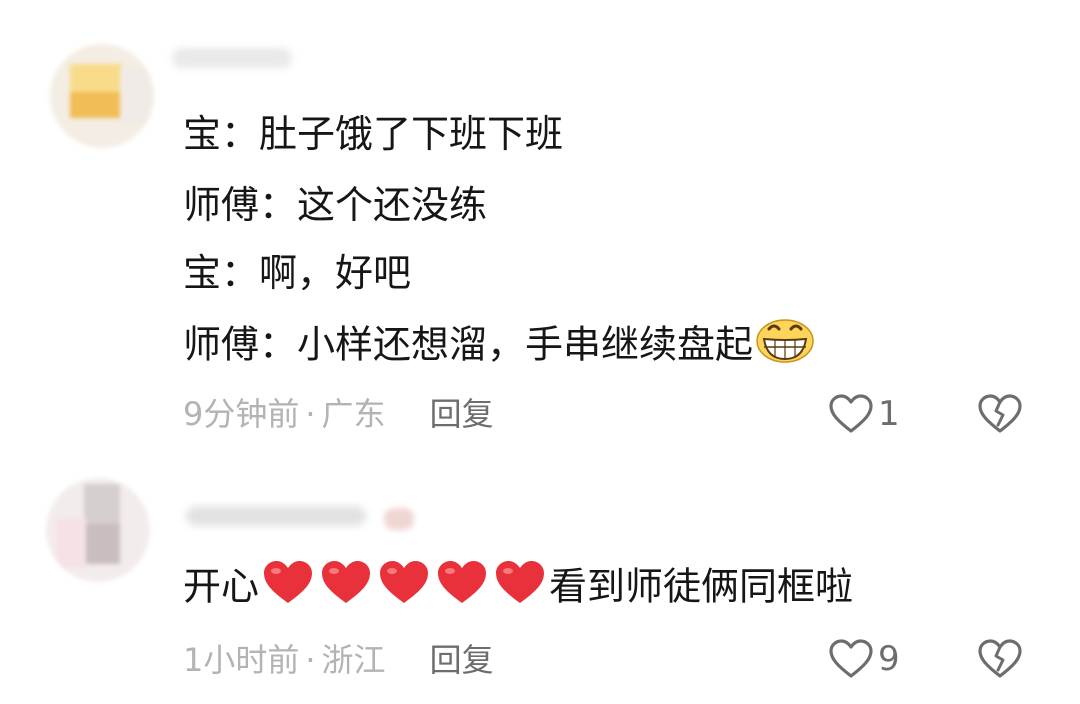 The height and width of the screenshot is (704, 1080). What do you see at coordinates (701, 586) in the screenshot?
I see `comment-text-after: 看到师徒俩同框啦` at bounding box center [701, 586].